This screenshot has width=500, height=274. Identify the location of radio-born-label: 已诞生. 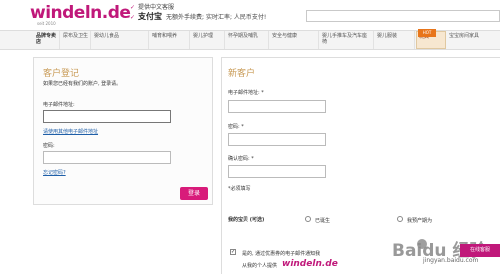
(323, 221).